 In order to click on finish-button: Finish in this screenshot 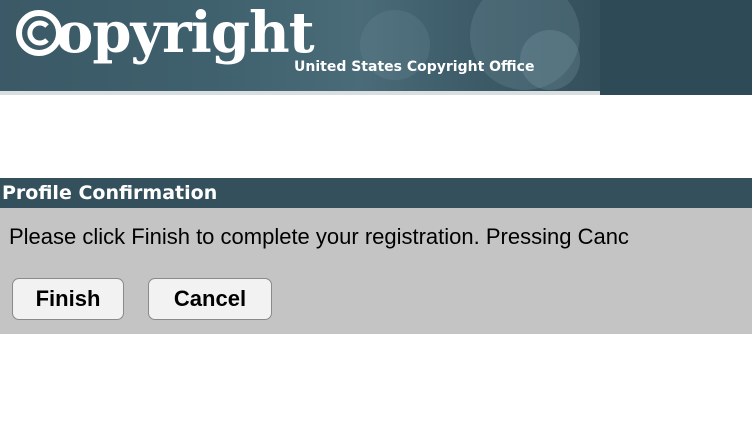, I will do `click(68, 299)`.